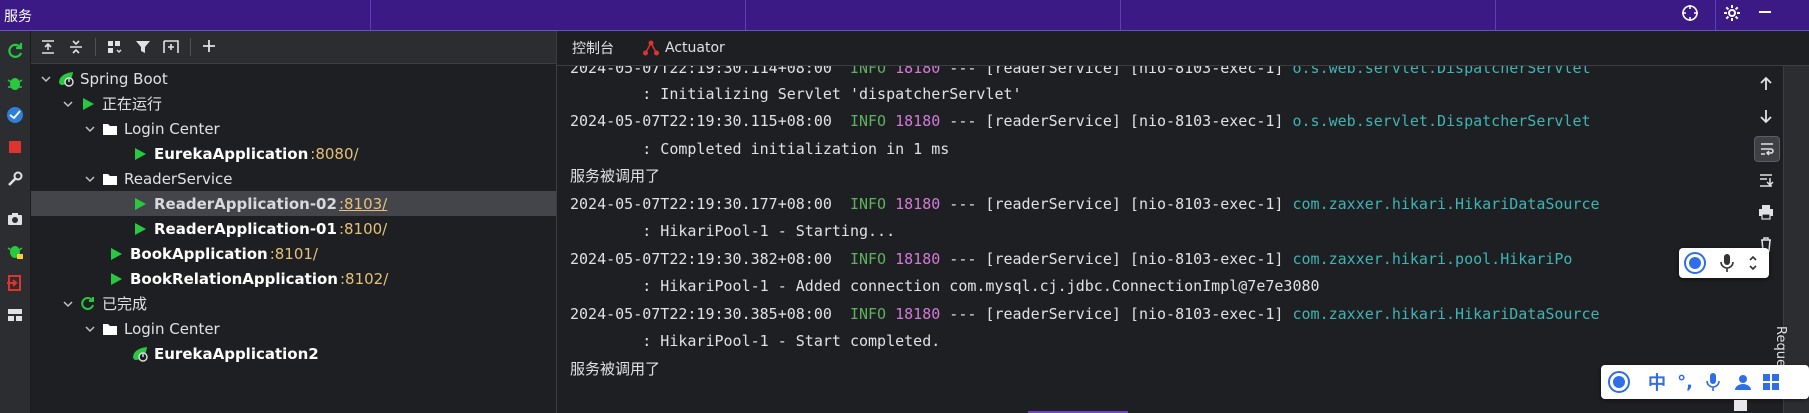 This screenshot has width=1809, height=413. I want to click on tree-label: BookRelationApplication, so click(234, 278).